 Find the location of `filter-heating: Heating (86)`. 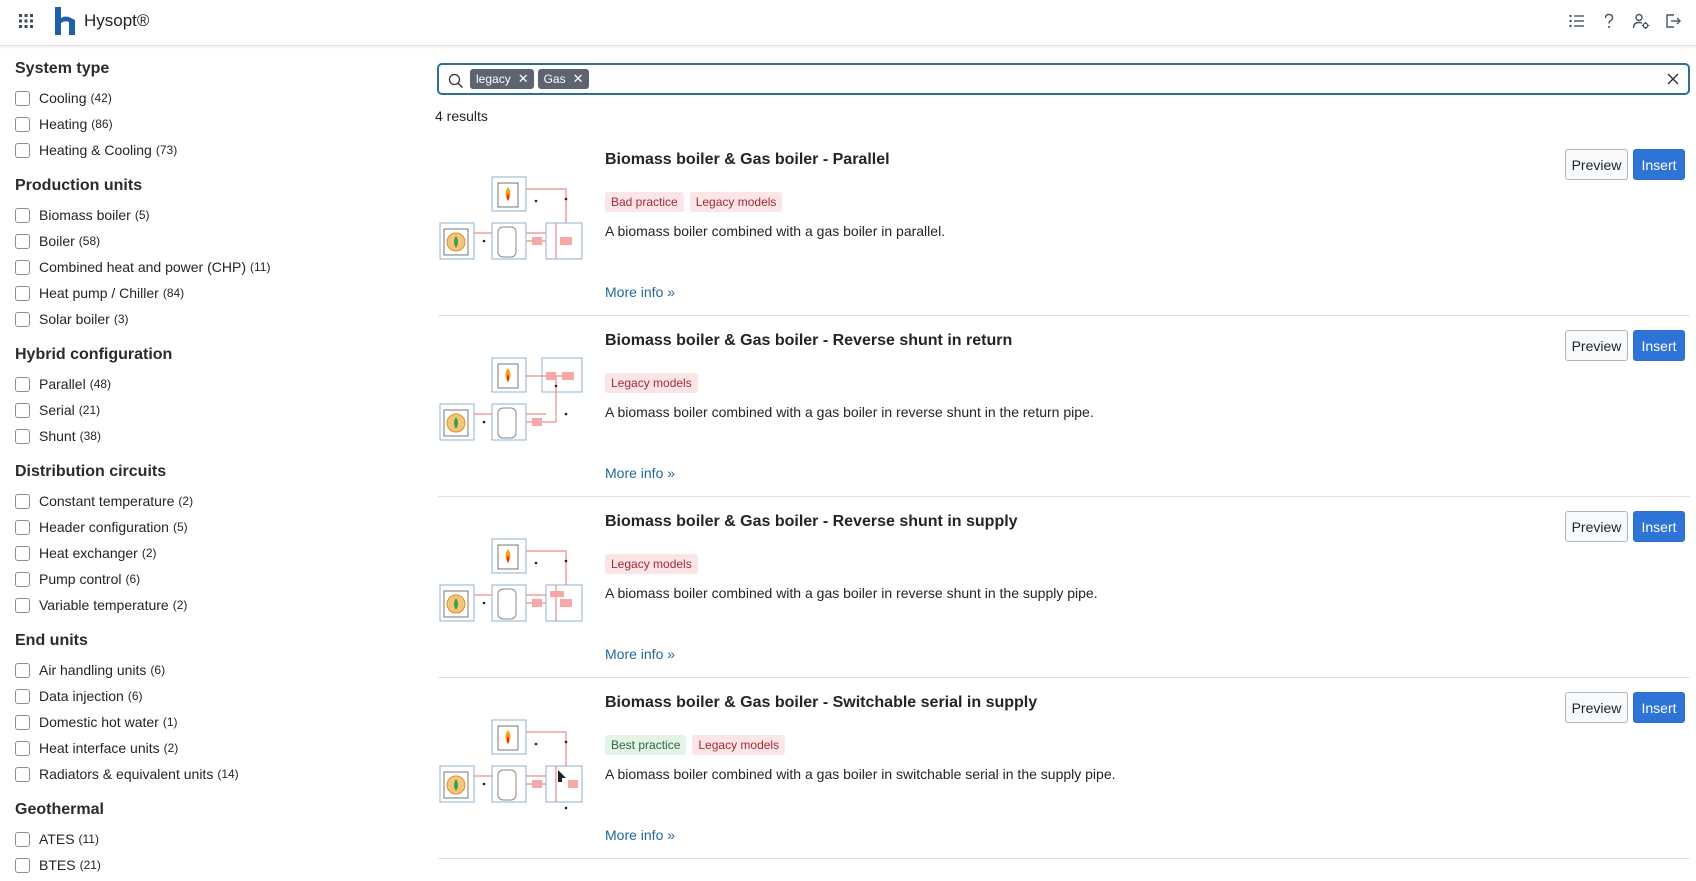

filter-heating: Heating (86) is located at coordinates (215, 124).